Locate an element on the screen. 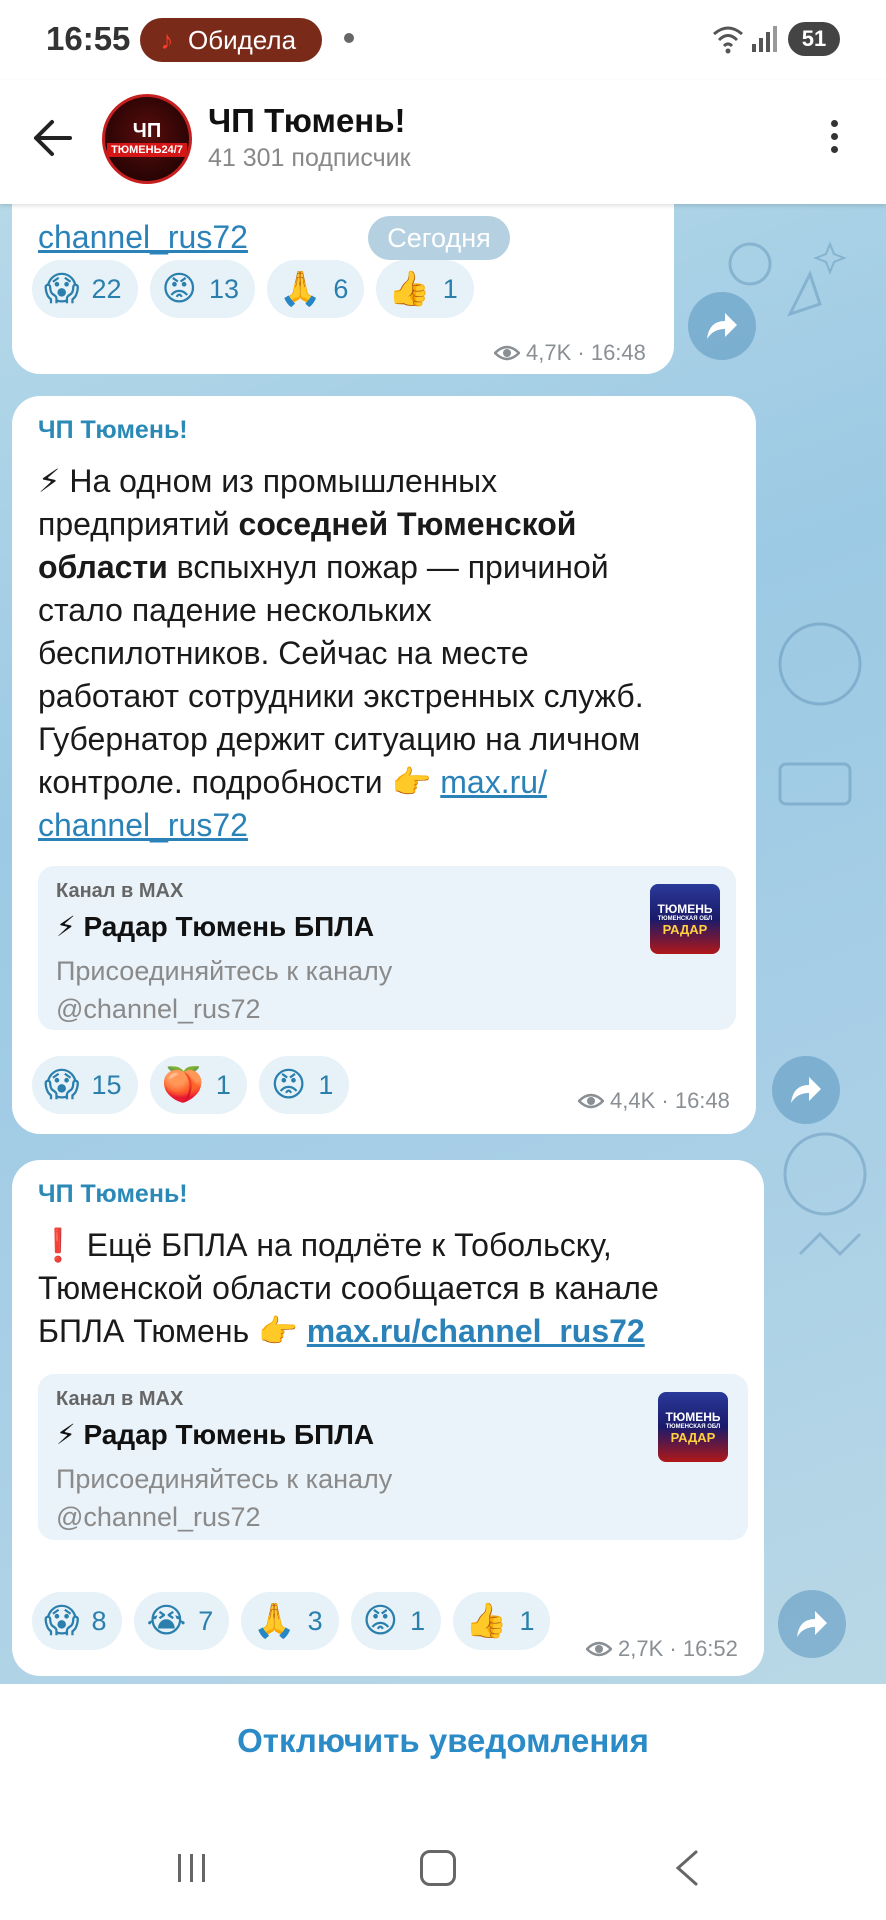  lightning-icon: ⚡ is located at coordinates (49, 481).